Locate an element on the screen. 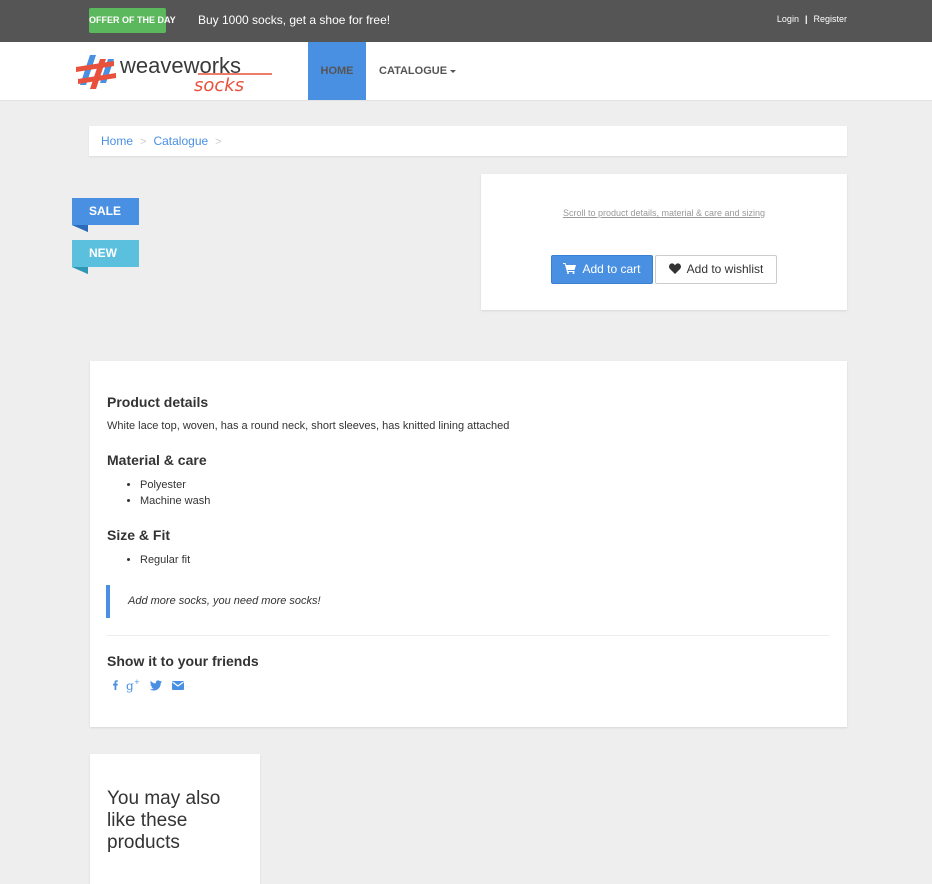 The image size is (932, 884). shopping-cart-icon is located at coordinates (570, 269).